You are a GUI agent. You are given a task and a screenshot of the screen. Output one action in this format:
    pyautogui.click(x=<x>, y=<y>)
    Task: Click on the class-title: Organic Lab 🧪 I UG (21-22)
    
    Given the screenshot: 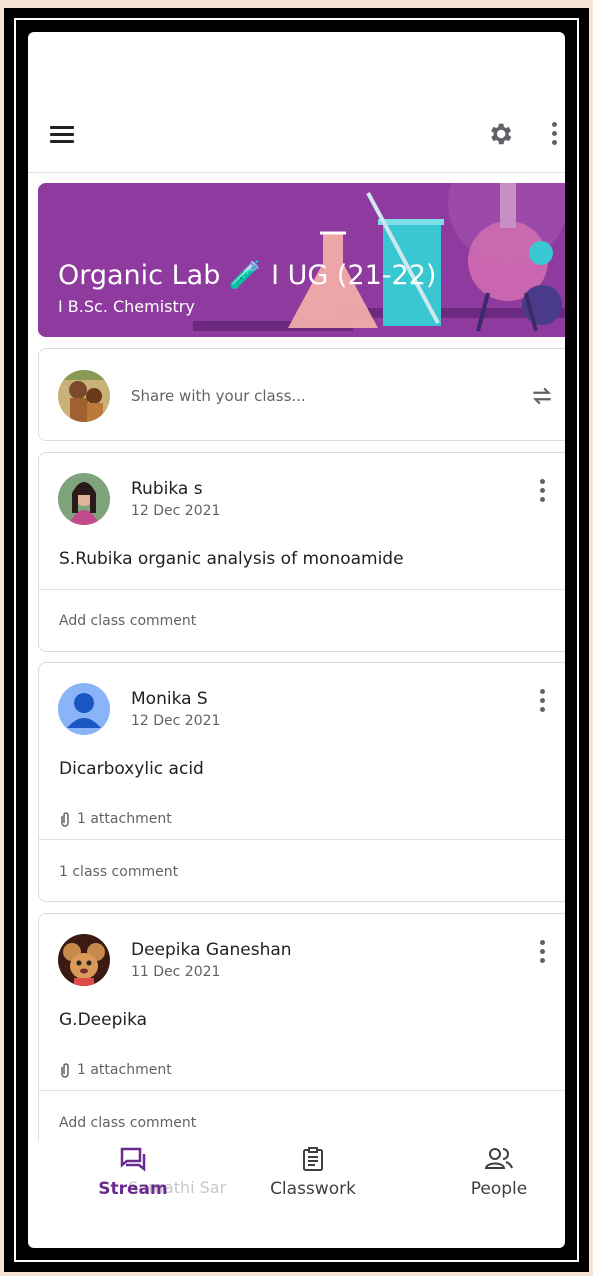 What is the action you would take?
    pyautogui.click(x=247, y=275)
    